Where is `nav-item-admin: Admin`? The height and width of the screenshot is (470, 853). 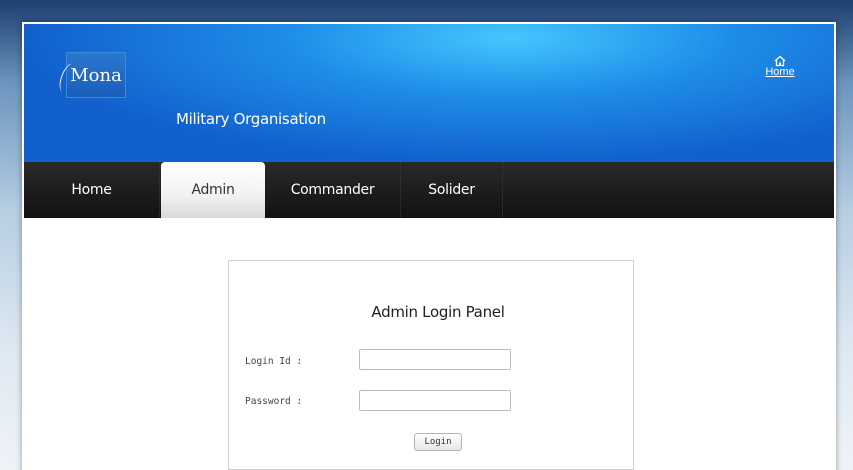 nav-item-admin: Admin is located at coordinates (213, 190).